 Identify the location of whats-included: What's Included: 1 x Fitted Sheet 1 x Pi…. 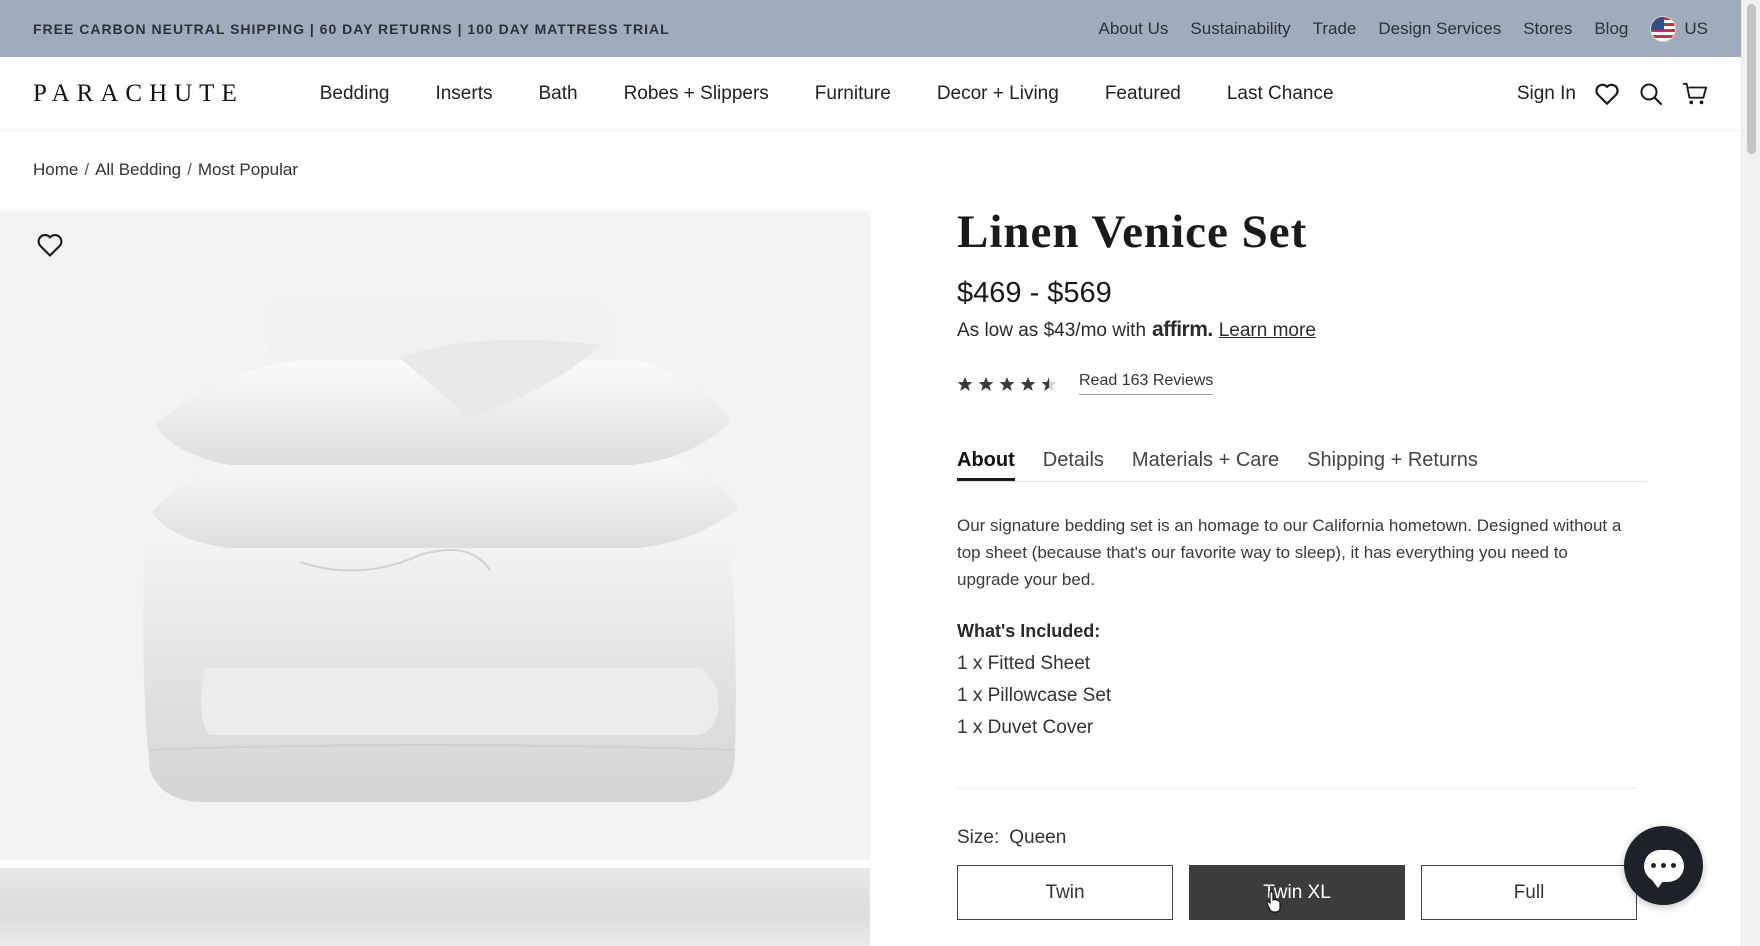
(1297, 682).